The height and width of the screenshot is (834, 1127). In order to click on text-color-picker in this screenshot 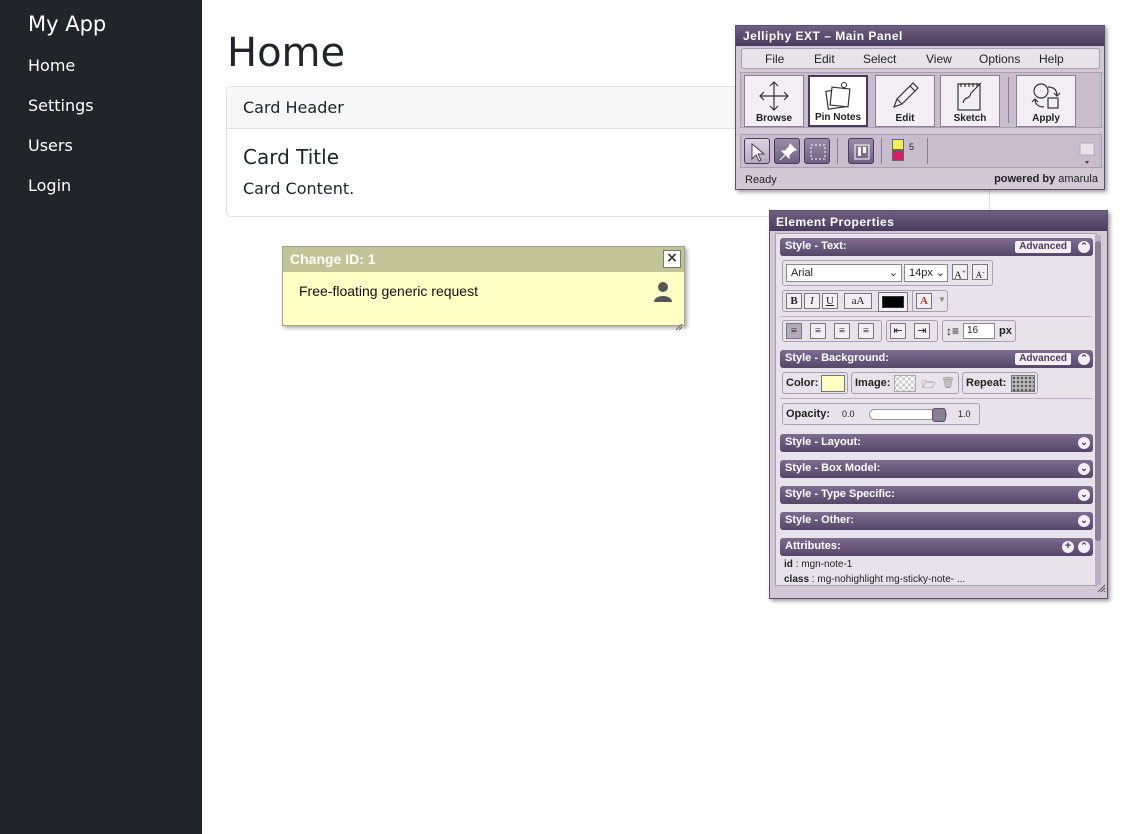, I will do `click(893, 302)`.